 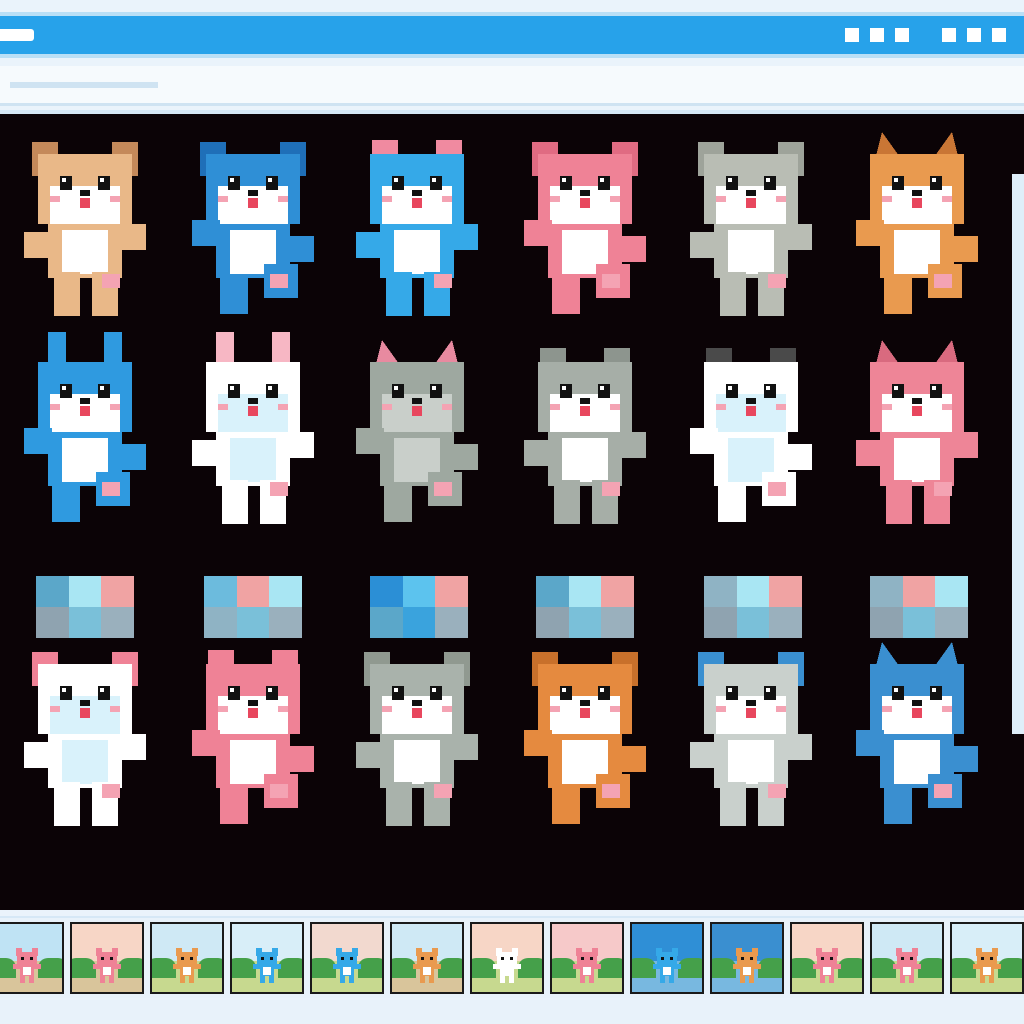 I want to click on sprite-gray-puppy, so click(x=751, y=224).